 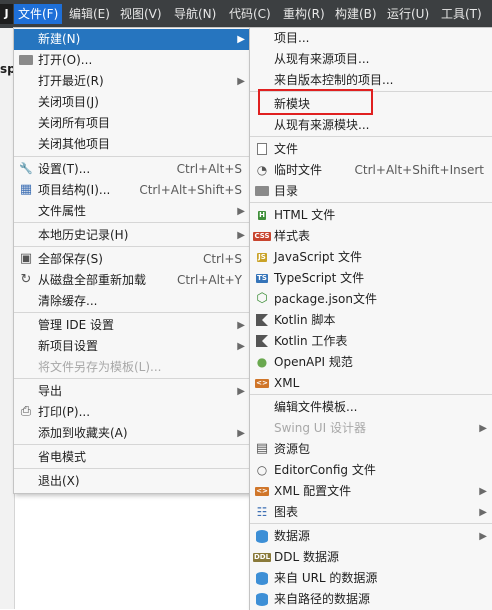 What do you see at coordinates (132, 346) in the screenshot?
I see `file_menu-item-14: 新项目设置 ▶` at bounding box center [132, 346].